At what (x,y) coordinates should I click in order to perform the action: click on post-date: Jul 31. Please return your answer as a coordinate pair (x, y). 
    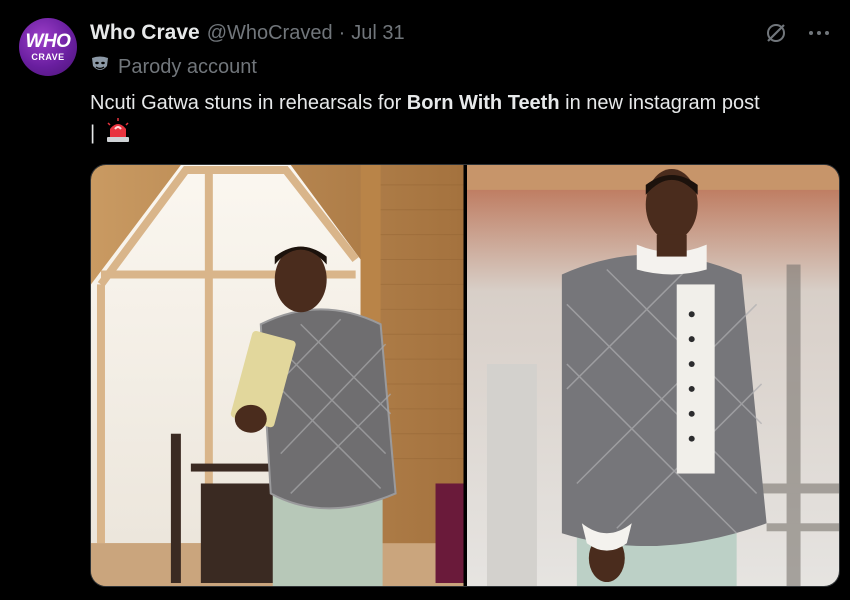
    Looking at the image, I should click on (377, 33).